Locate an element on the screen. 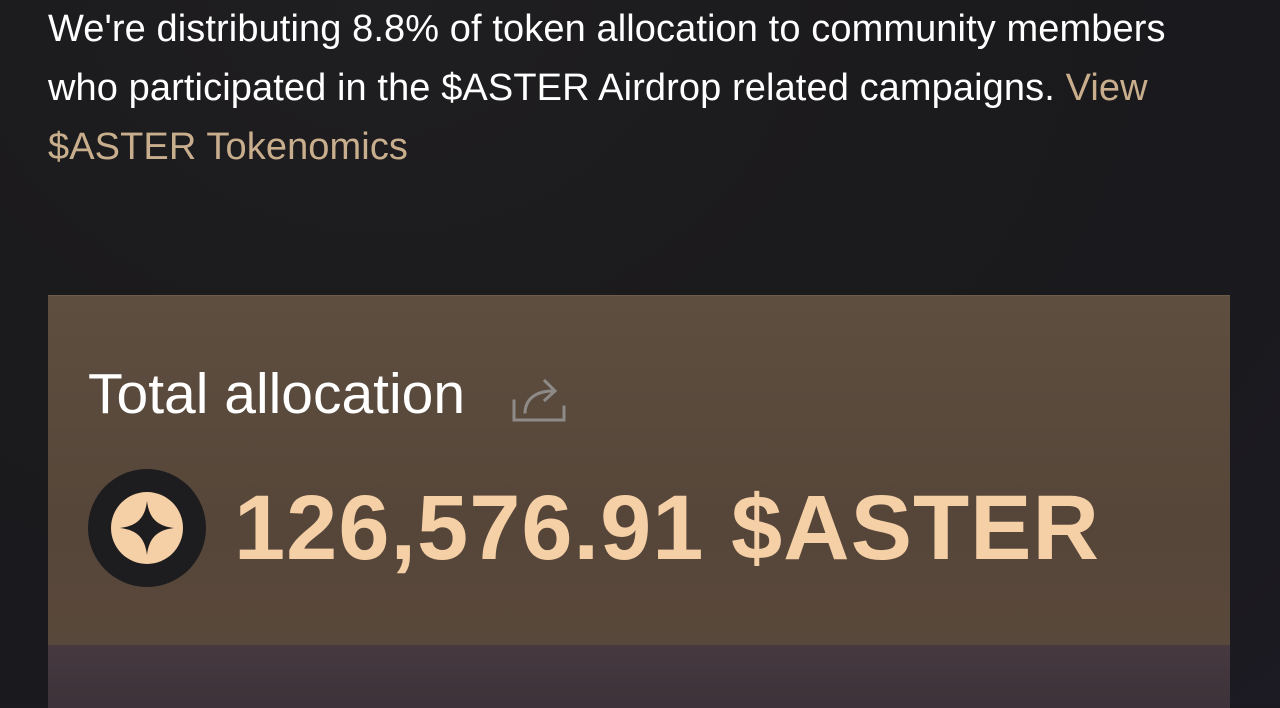 The image size is (1280, 708). allocation-amount-row: 126,576.91 $ASTER is located at coordinates (594, 528).